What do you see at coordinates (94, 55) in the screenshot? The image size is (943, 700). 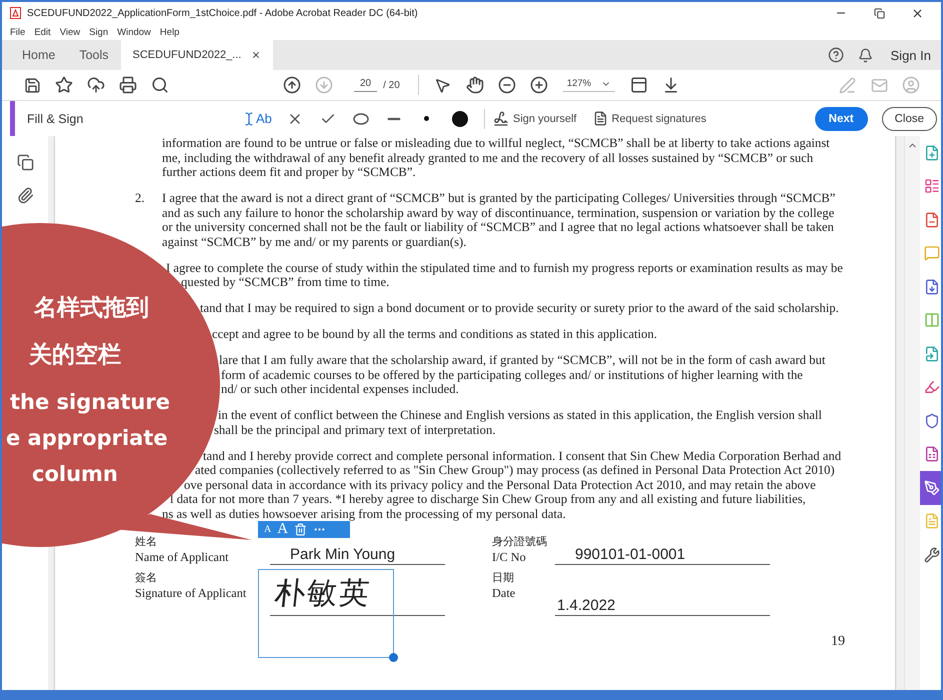 I see `tab: Tools` at bounding box center [94, 55].